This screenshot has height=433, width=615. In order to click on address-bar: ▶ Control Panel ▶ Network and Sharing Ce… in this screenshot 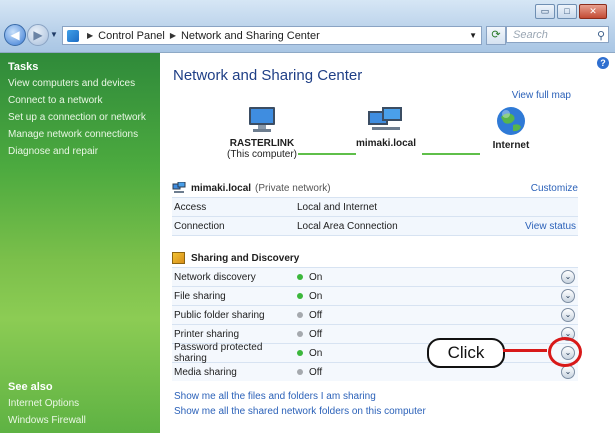, I will do `click(272, 35)`.